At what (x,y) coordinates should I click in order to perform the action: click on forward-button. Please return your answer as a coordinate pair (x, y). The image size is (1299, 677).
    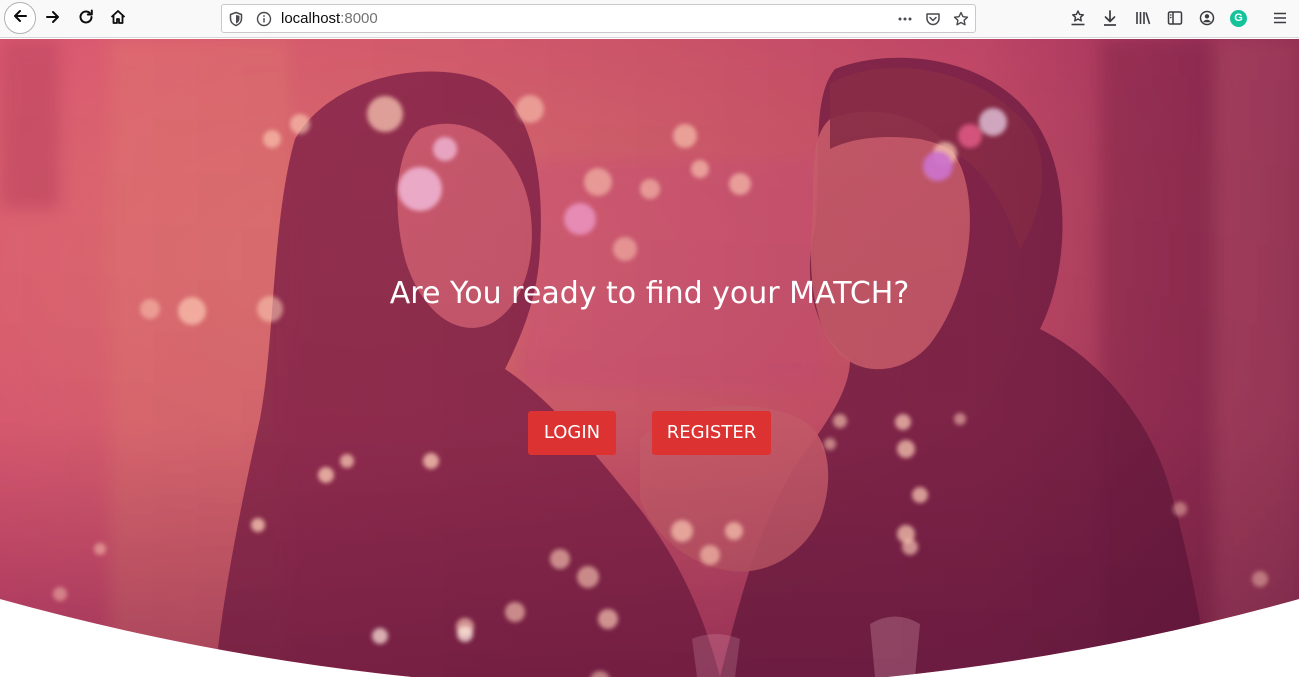
    Looking at the image, I should click on (53, 19).